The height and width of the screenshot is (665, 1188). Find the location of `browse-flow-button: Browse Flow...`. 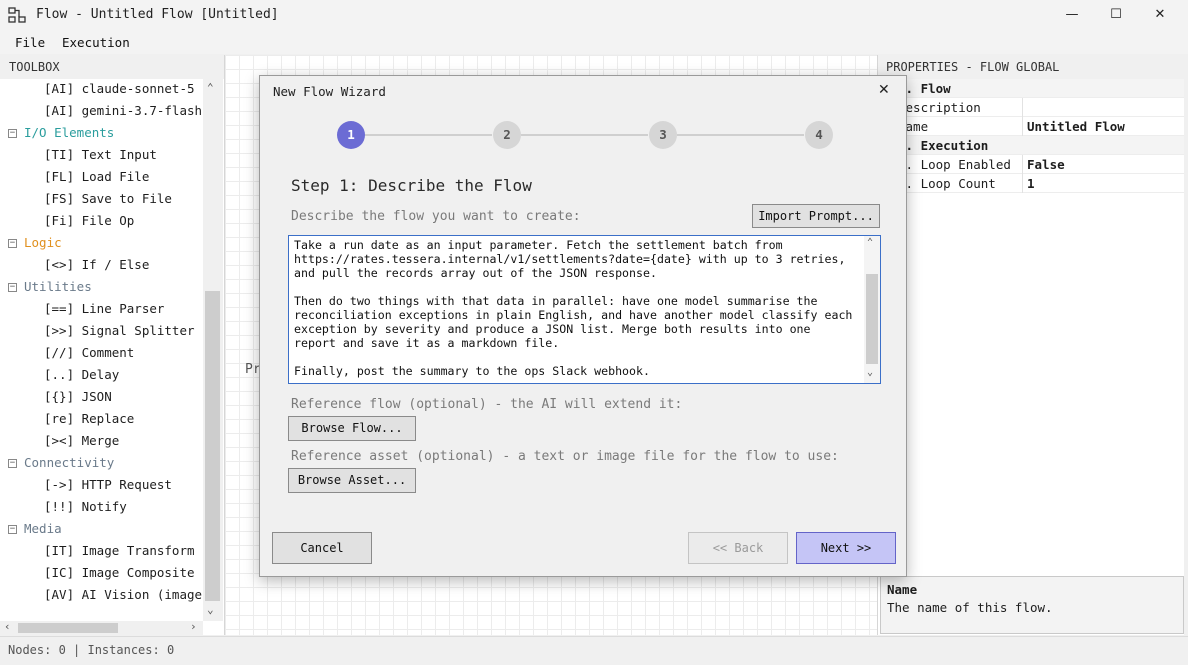

browse-flow-button: Browse Flow... is located at coordinates (352, 428).